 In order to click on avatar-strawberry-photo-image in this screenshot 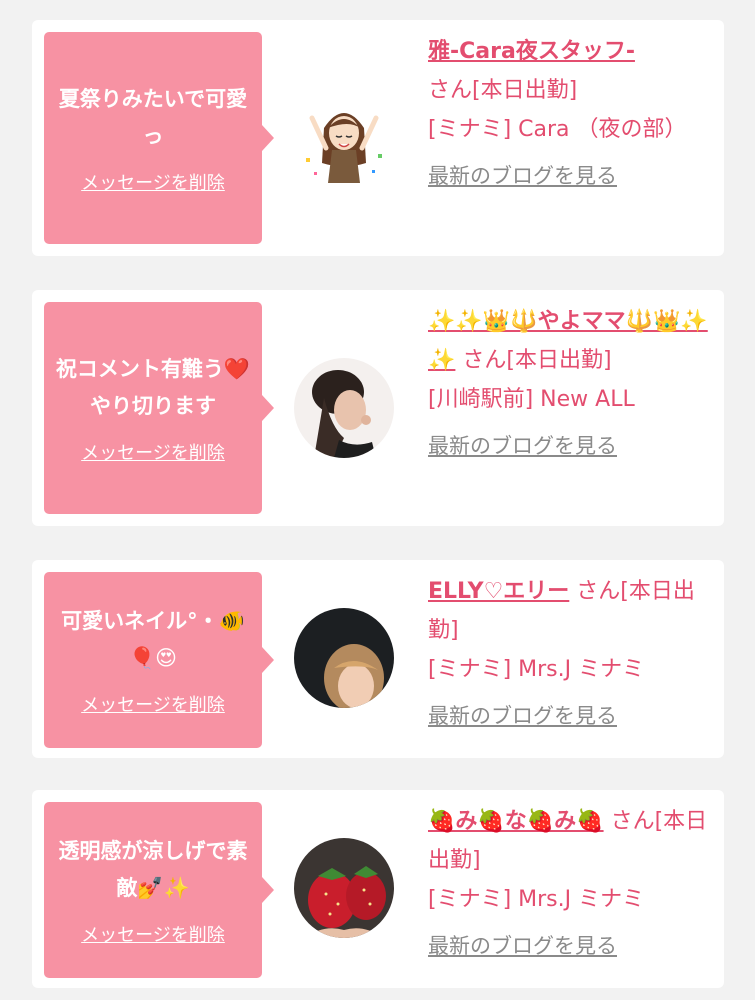, I will do `click(344, 888)`.